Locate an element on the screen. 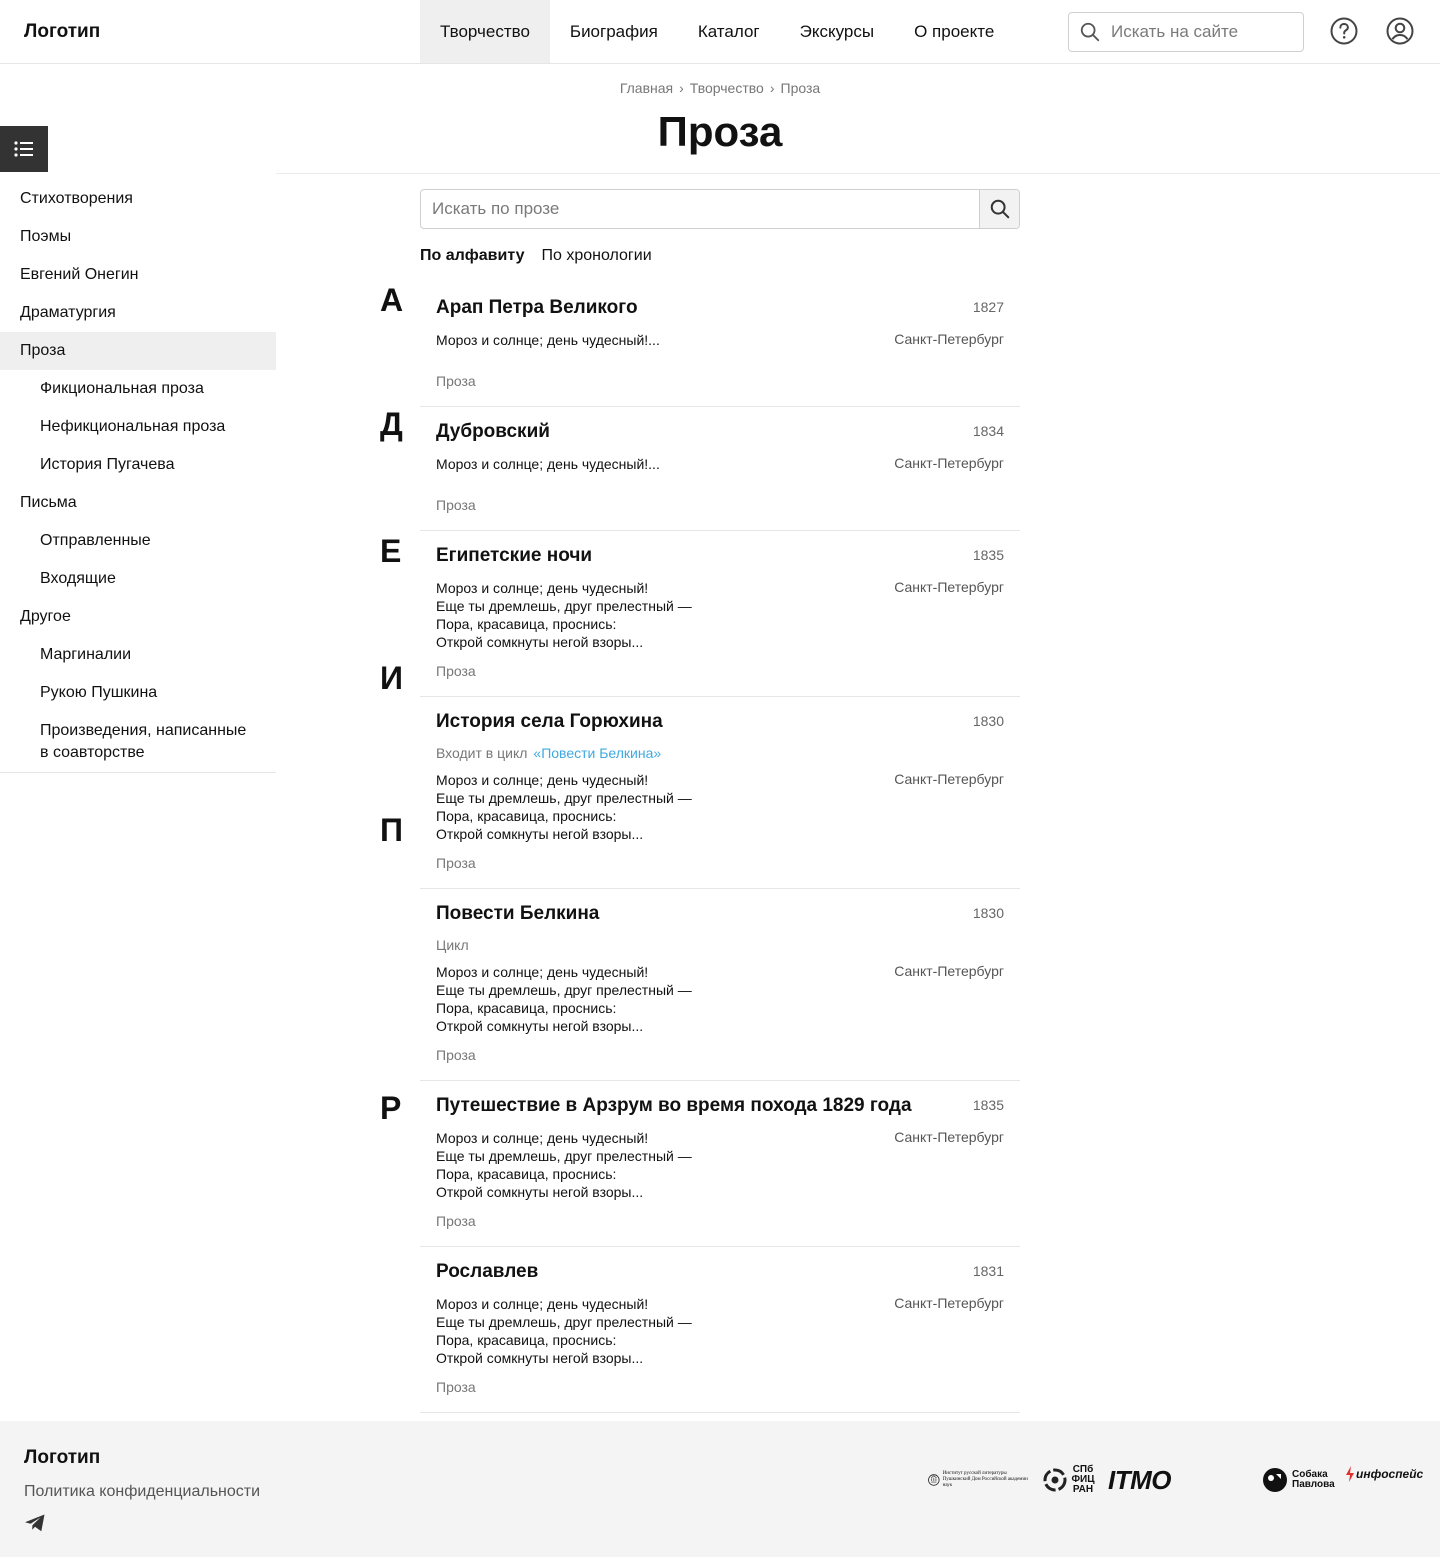 This screenshot has width=1440, height=1557. entry-title: Арап Петра Великого is located at coordinates (537, 308).